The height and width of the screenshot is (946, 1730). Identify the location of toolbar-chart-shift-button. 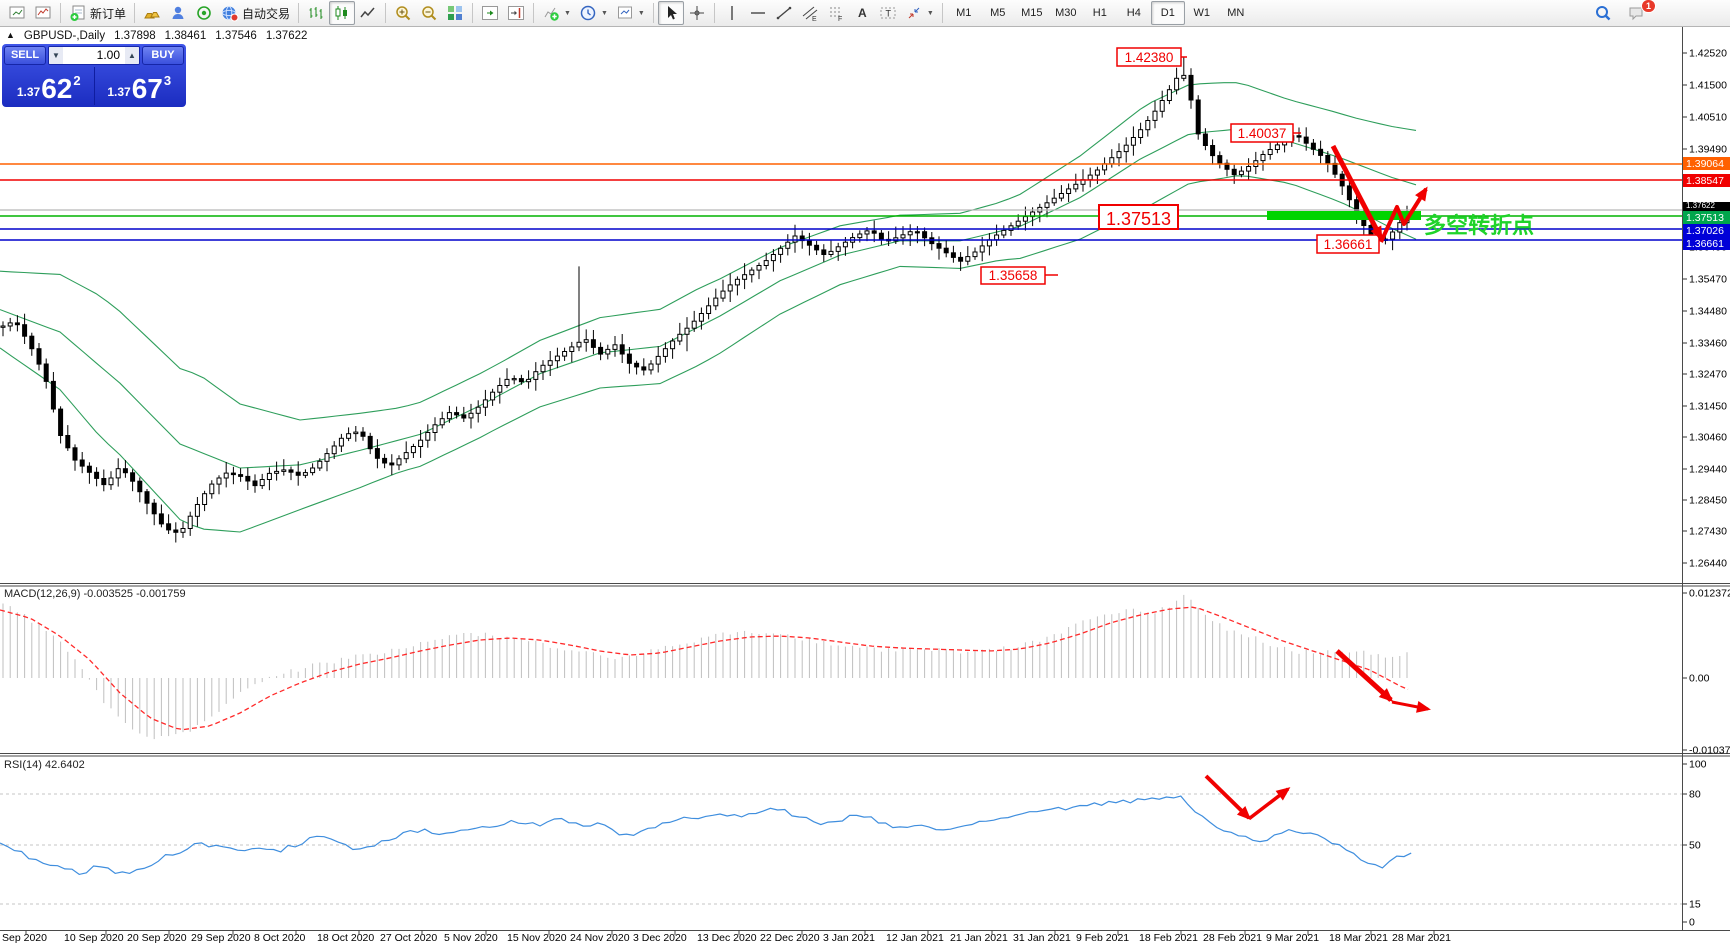
(516, 13).